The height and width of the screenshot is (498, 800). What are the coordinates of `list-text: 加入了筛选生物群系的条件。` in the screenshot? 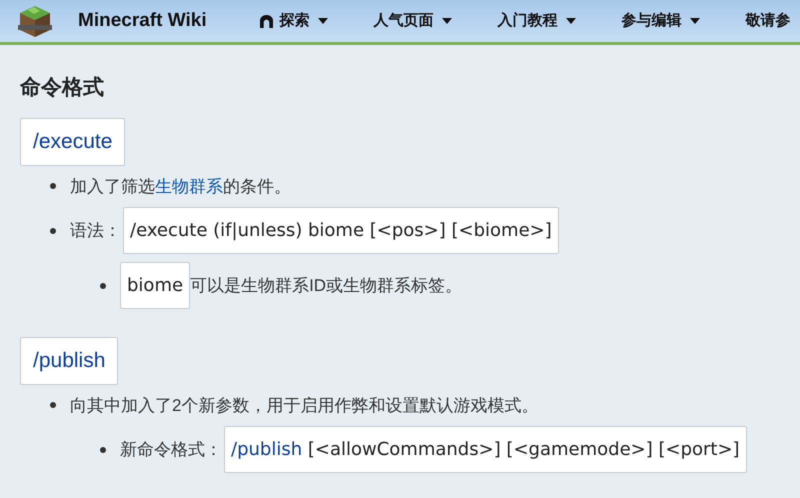 It's located at (180, 187).